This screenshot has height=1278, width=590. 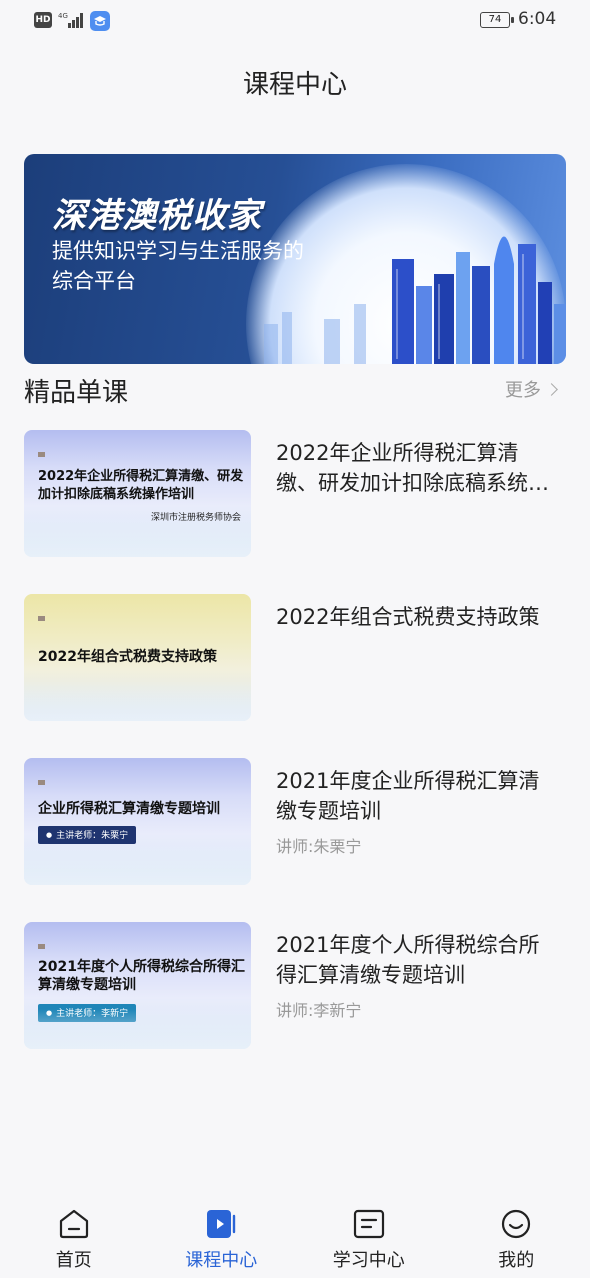 I want to click on bottom-nav: 首页 课程中心 学习中心 我的, so click(x=295, y=1237).